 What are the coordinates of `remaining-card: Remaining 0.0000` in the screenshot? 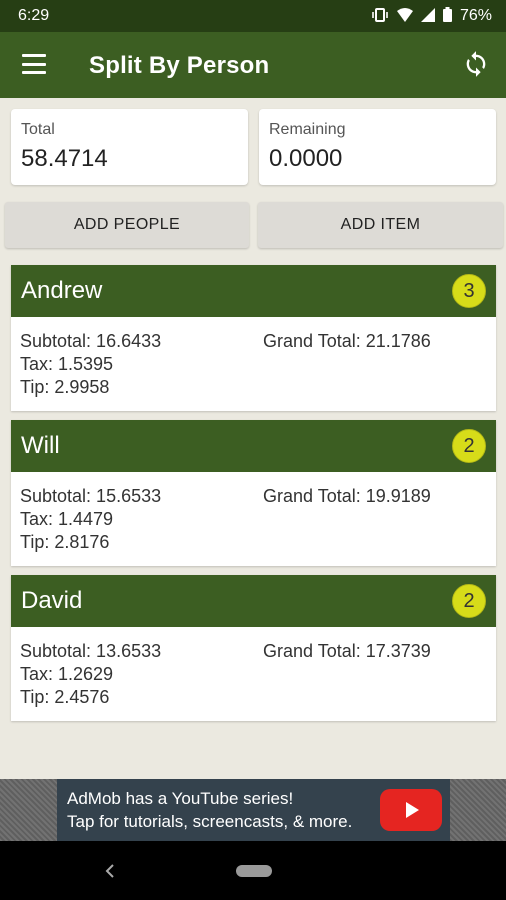 It's located at (377, 147).